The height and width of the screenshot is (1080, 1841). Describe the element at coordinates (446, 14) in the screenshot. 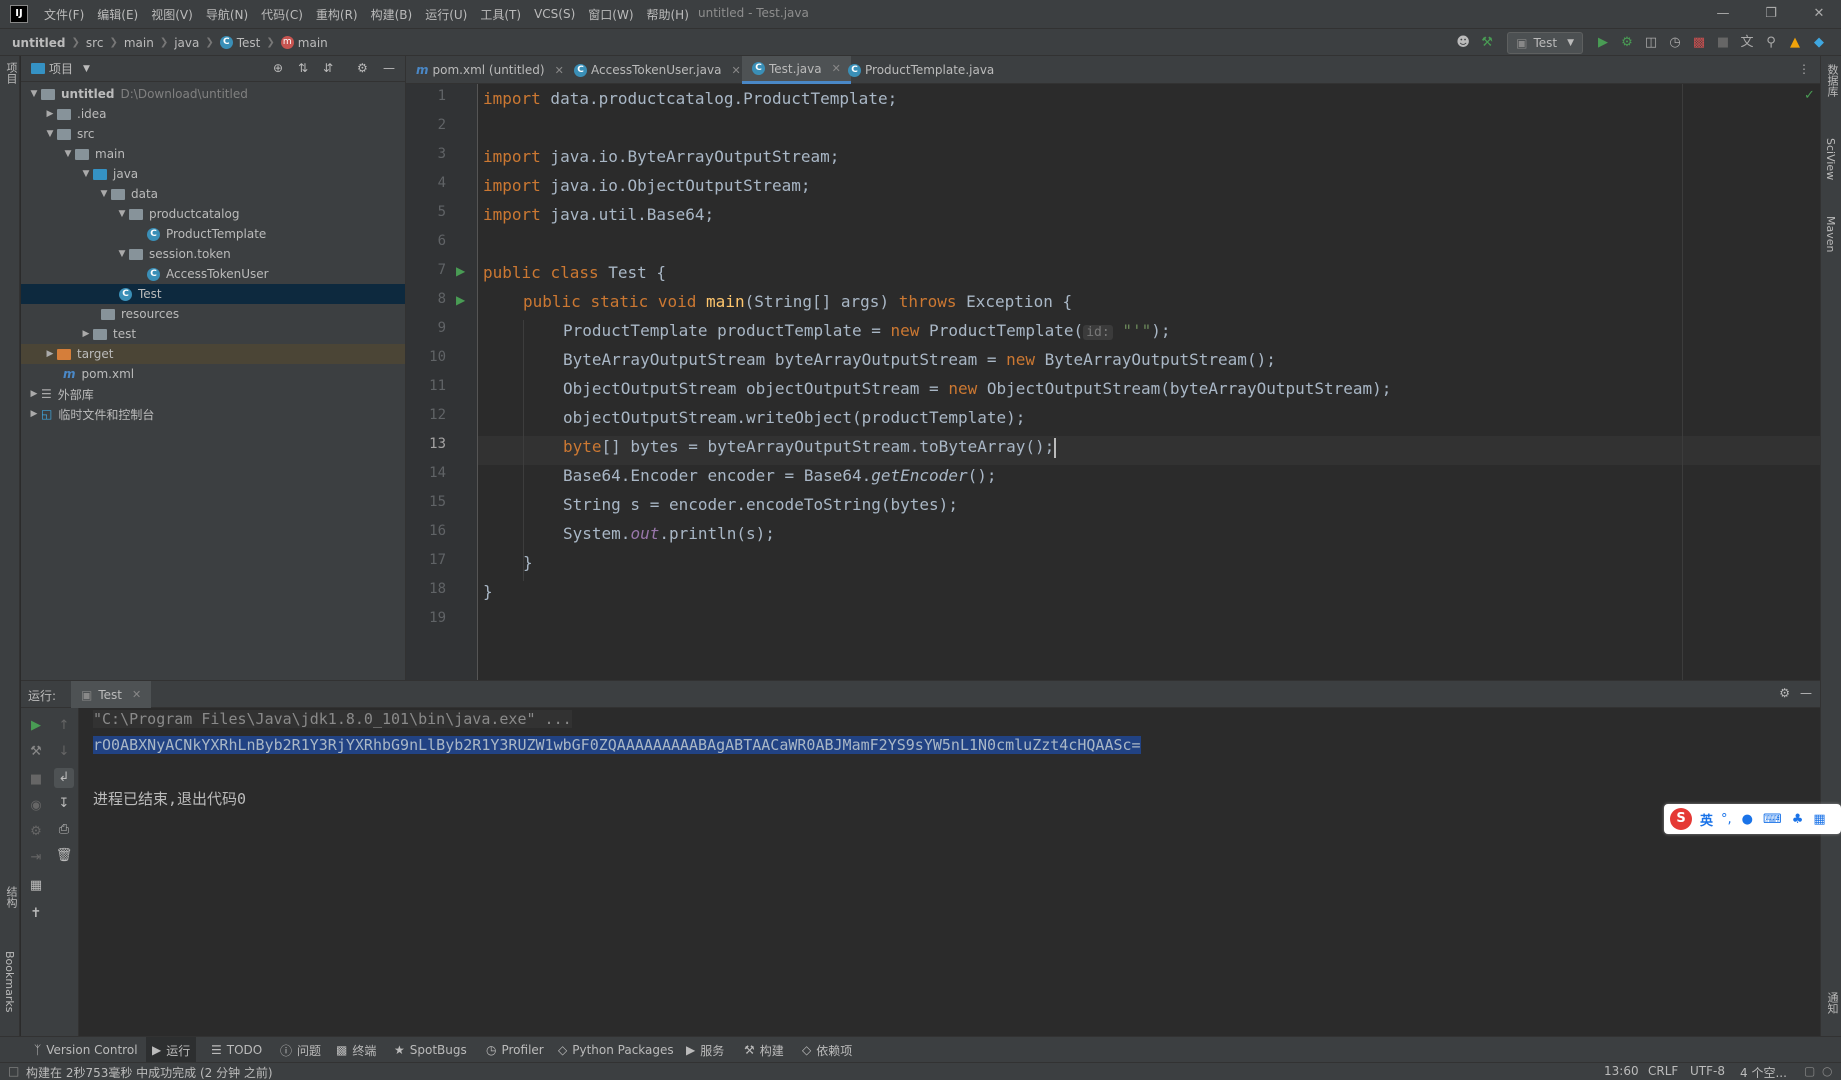

I see `menu-run: 运行(U)` at that location.